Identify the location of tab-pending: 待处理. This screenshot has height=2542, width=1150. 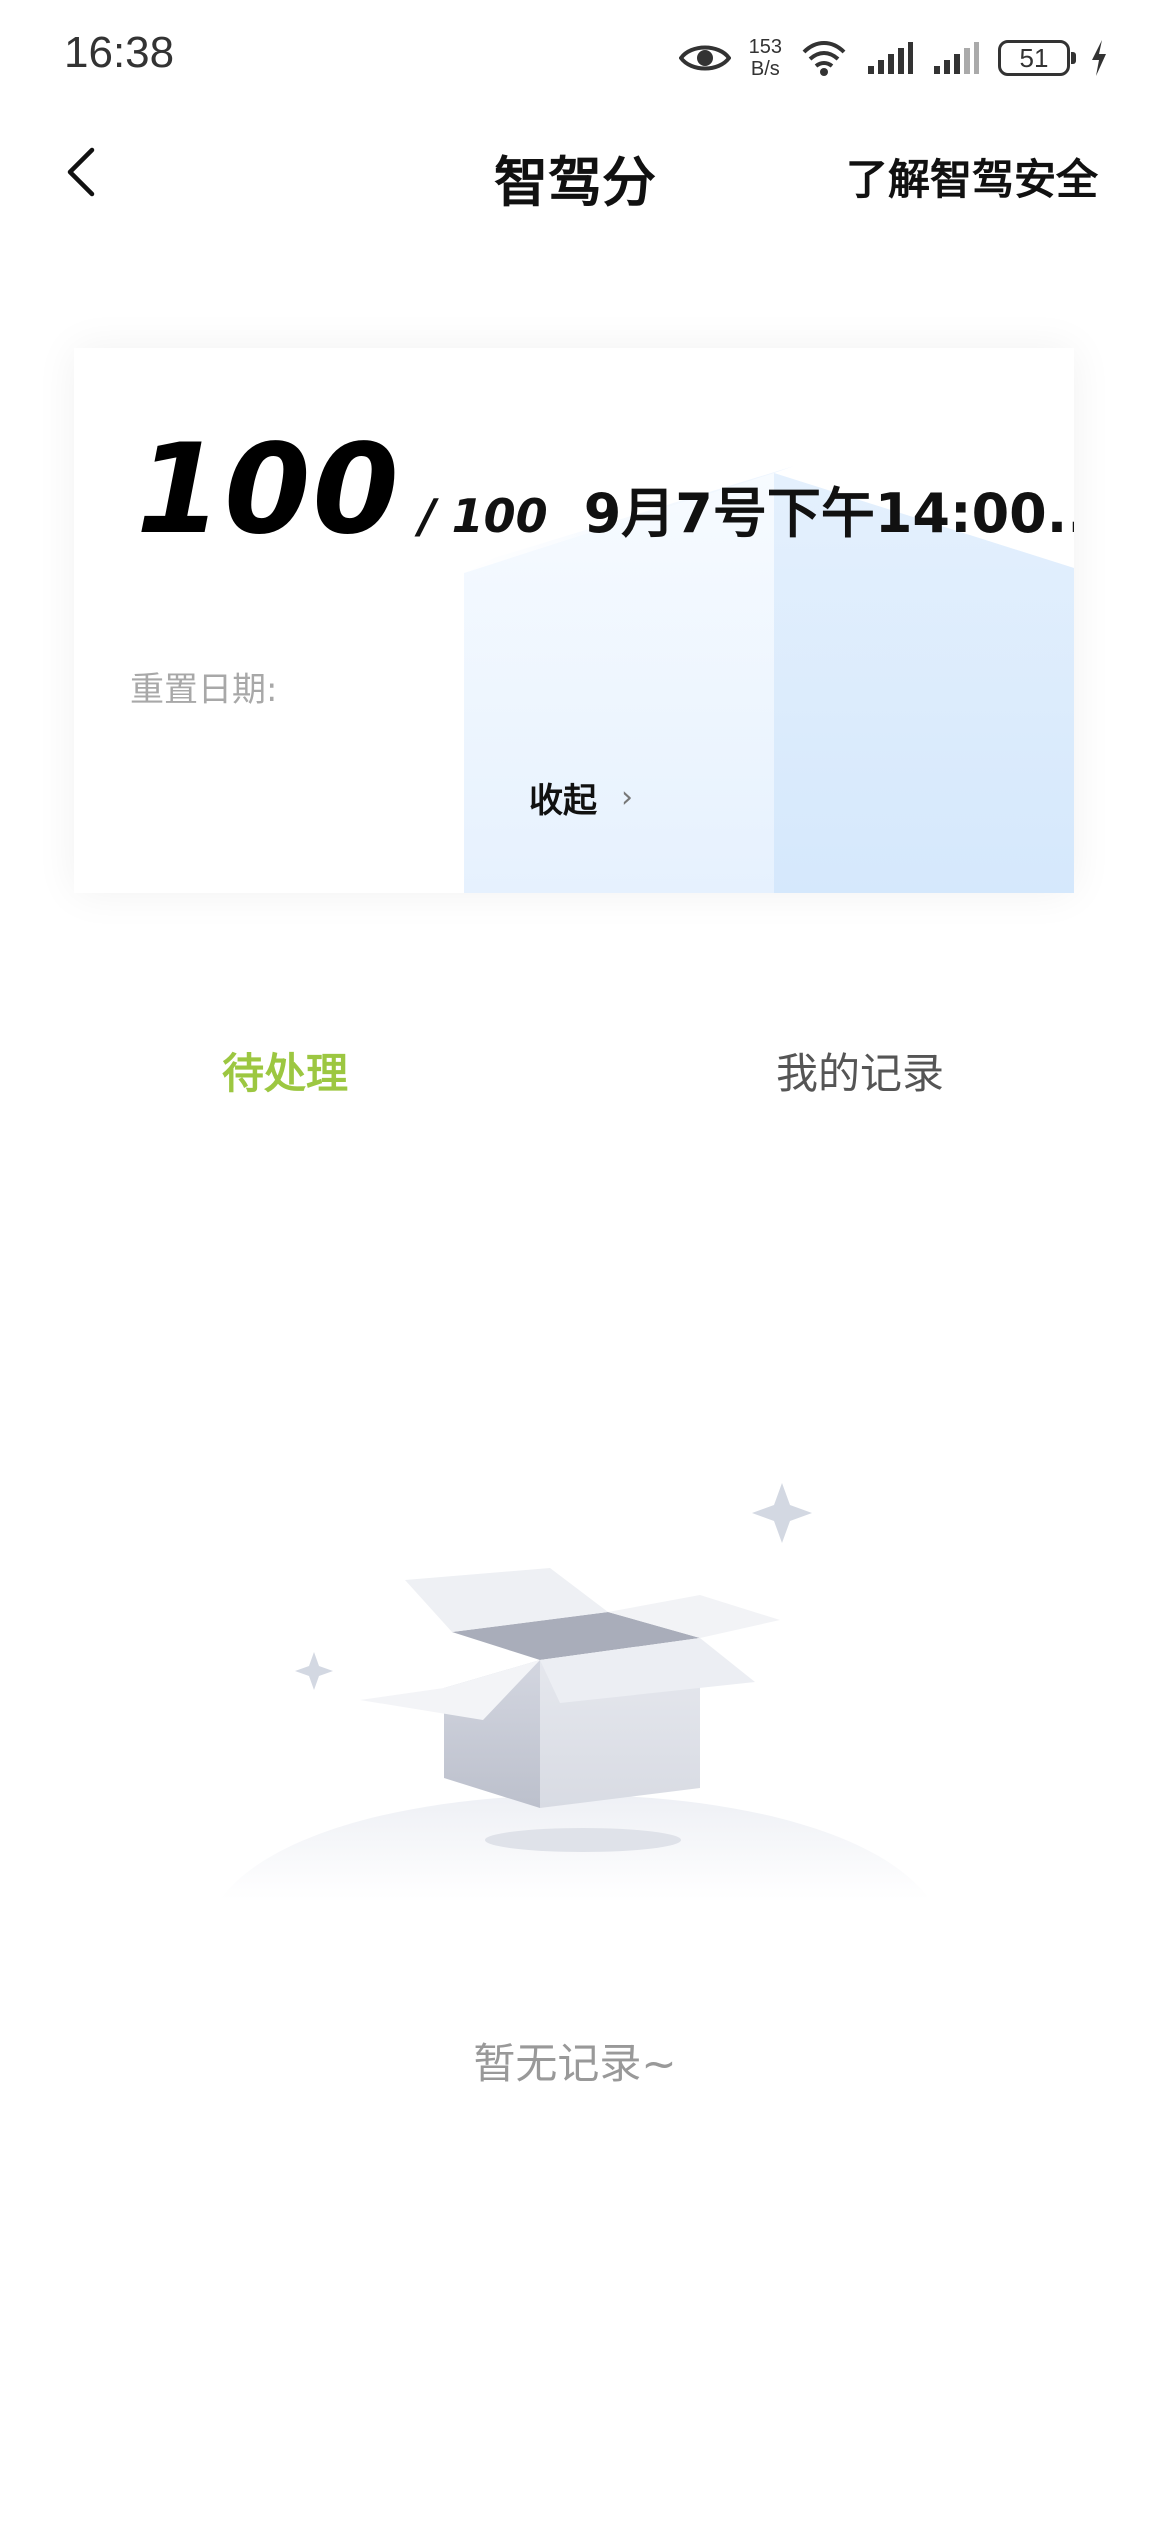
(285, 1070).